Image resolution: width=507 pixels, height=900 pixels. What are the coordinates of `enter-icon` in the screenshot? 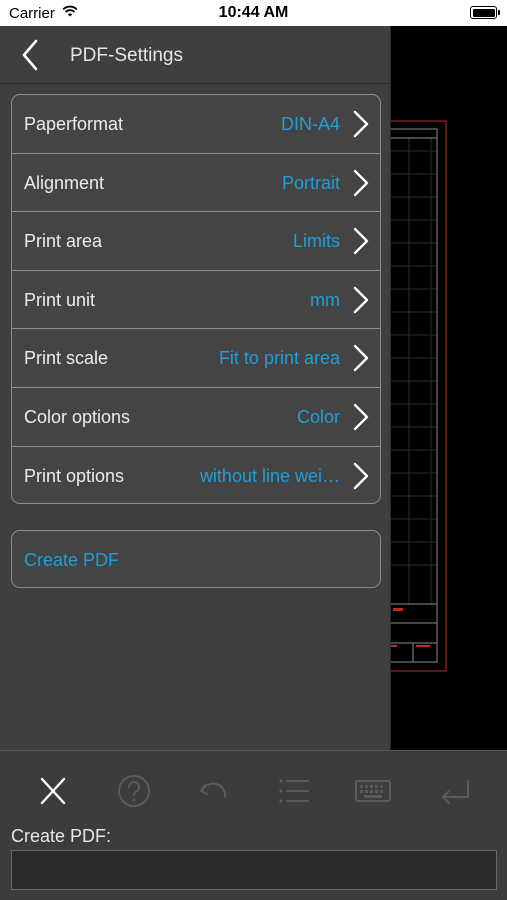 It's located at (455, 791).